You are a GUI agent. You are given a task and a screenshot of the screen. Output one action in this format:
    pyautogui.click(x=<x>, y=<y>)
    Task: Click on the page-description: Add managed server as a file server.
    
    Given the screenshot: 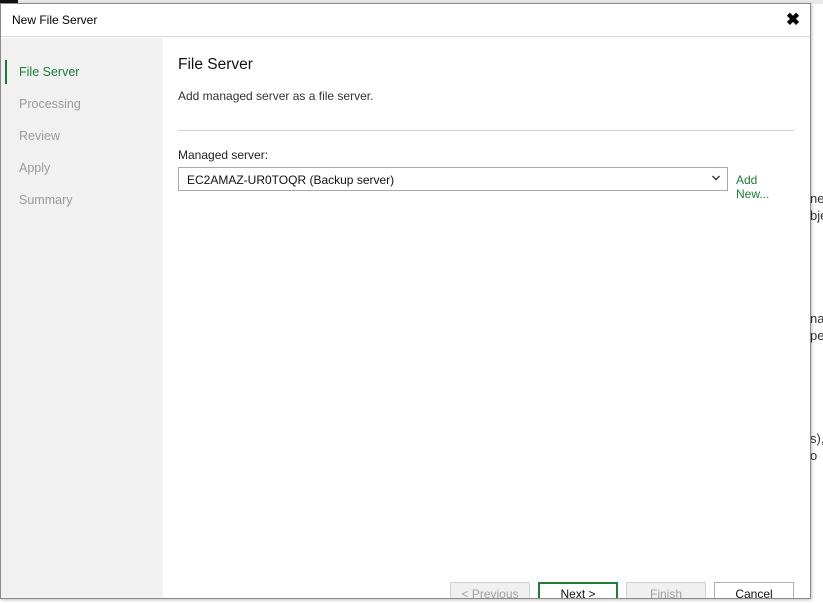 What is the action you would take?
    pyautogui.click(x=276, y=96)
    